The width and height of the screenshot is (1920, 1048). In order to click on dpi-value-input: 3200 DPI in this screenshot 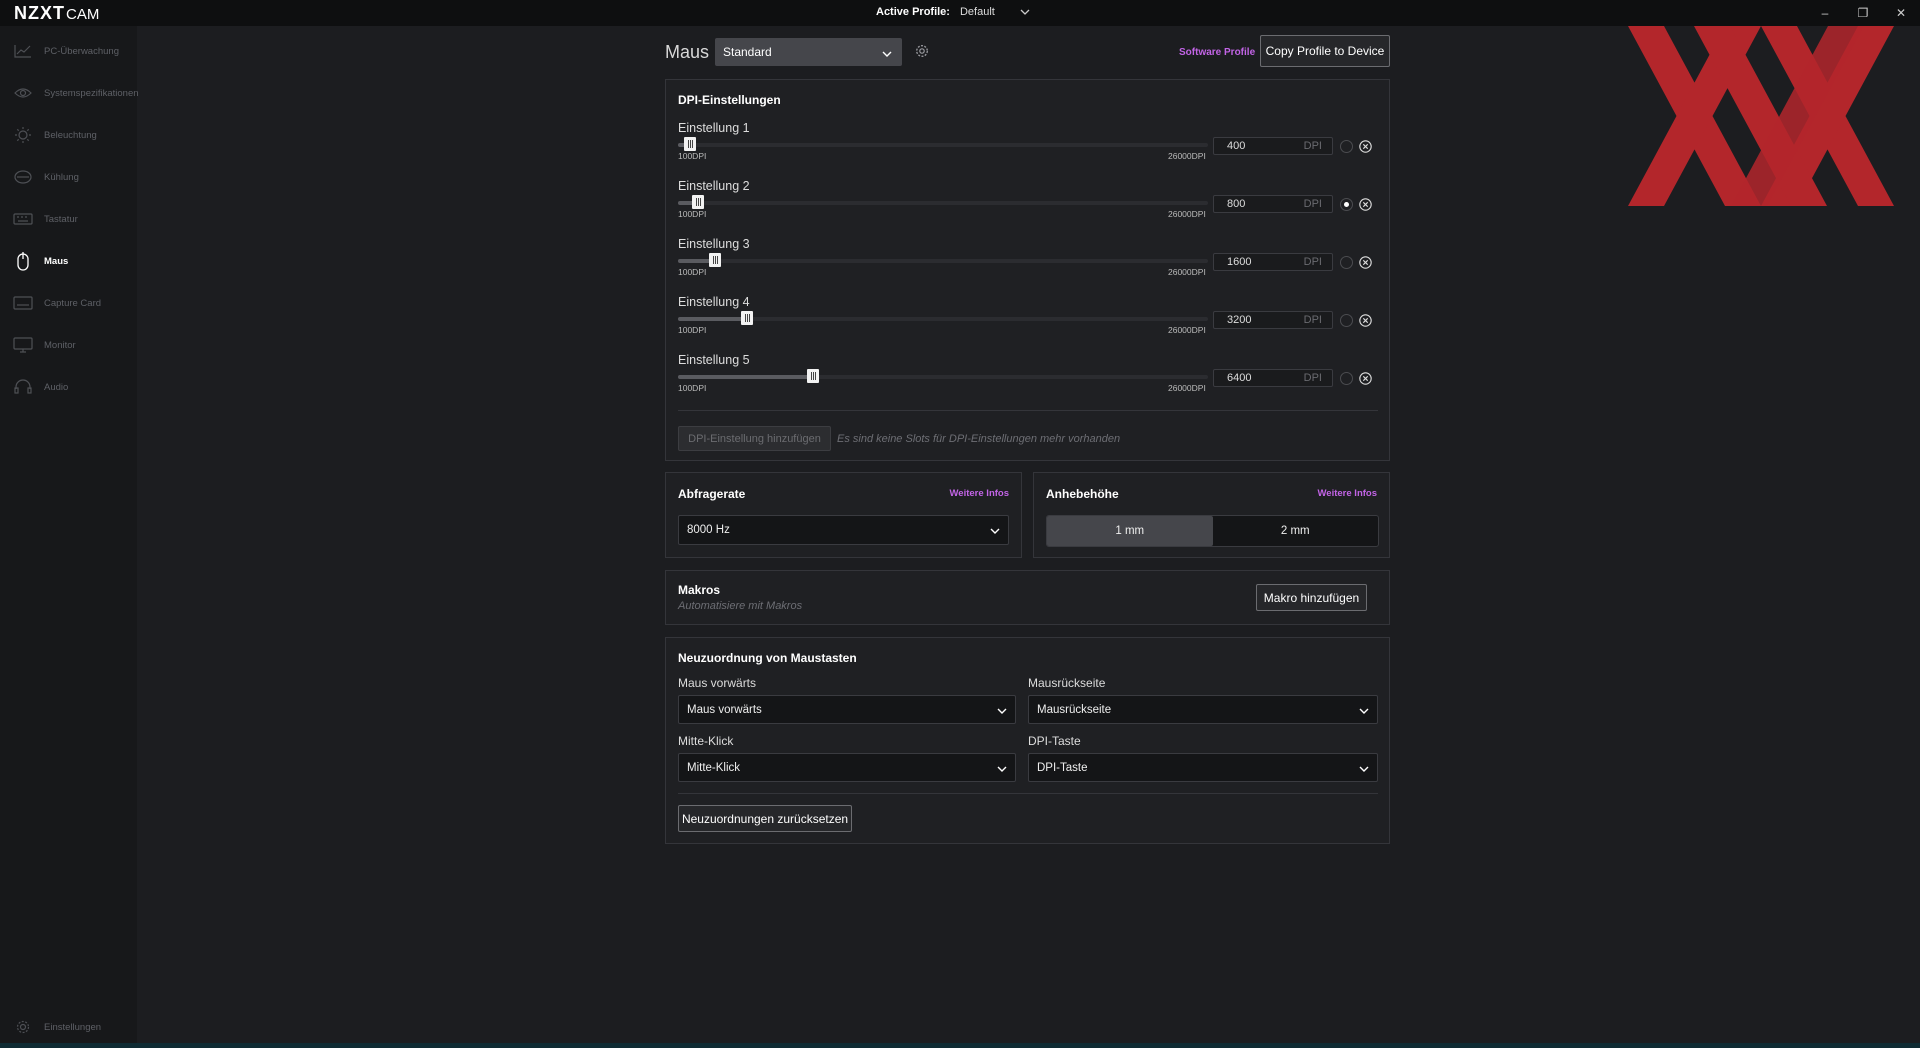, I will do `click(1273, 320)`.